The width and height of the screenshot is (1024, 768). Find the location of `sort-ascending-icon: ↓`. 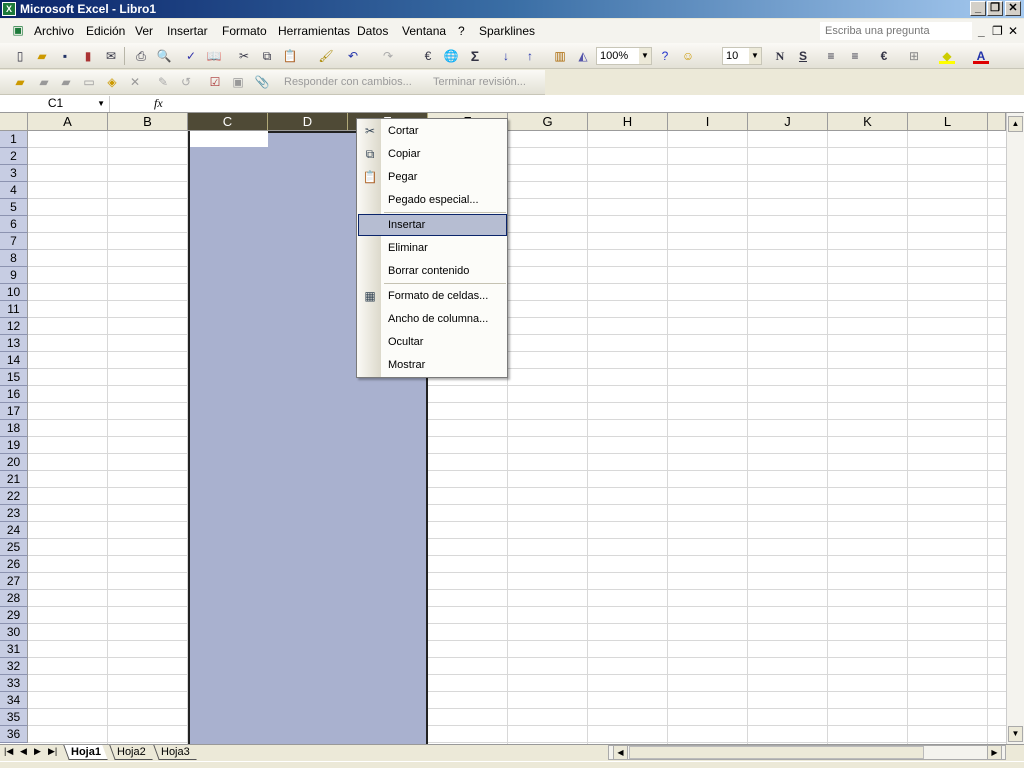

sort-ascending-icon: ↓ is located at coordinates (506, 56).